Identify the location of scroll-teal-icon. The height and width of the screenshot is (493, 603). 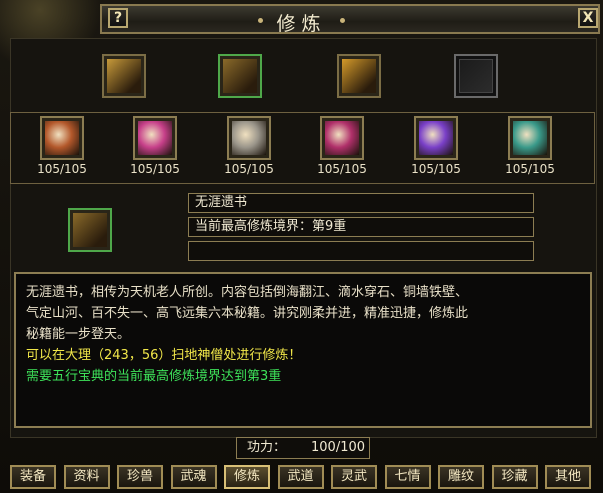
(530, 138).